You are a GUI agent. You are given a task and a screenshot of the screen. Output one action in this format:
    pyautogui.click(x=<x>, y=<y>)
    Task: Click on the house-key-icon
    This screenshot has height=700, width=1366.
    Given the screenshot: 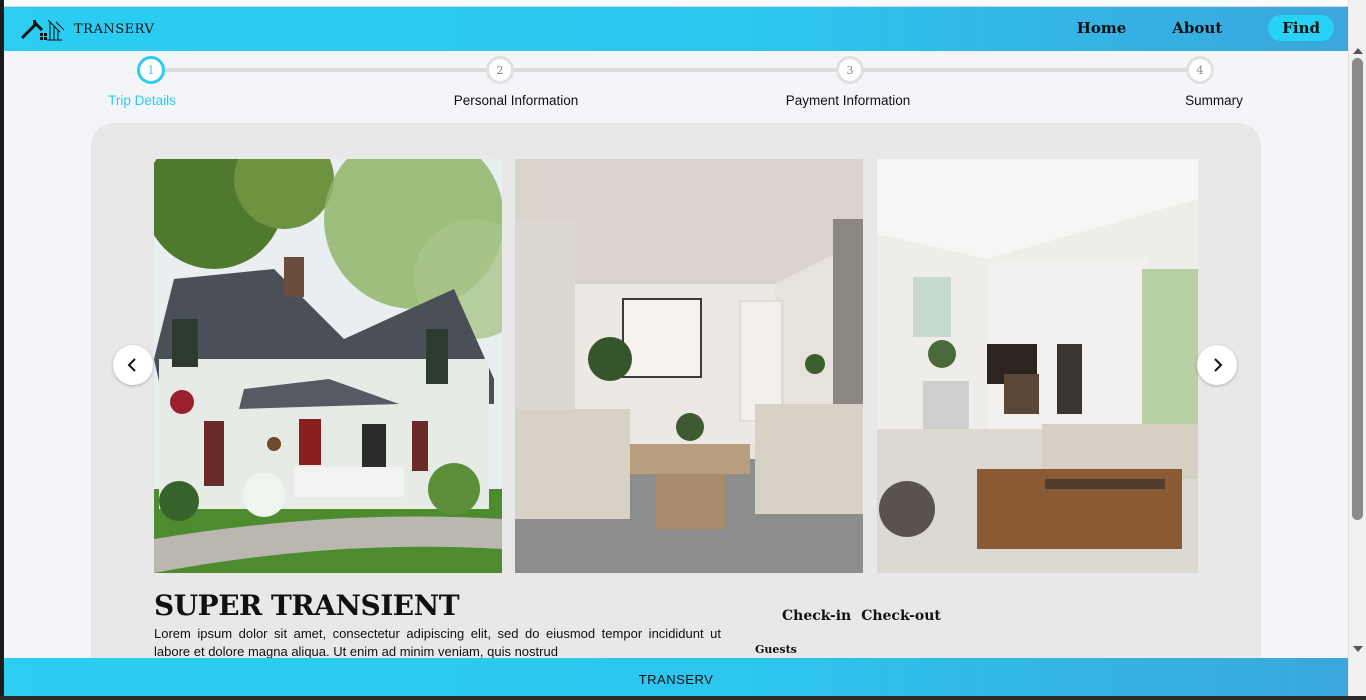 What is the action you would take?
    pyautogui.click(x=42, y=30)
    